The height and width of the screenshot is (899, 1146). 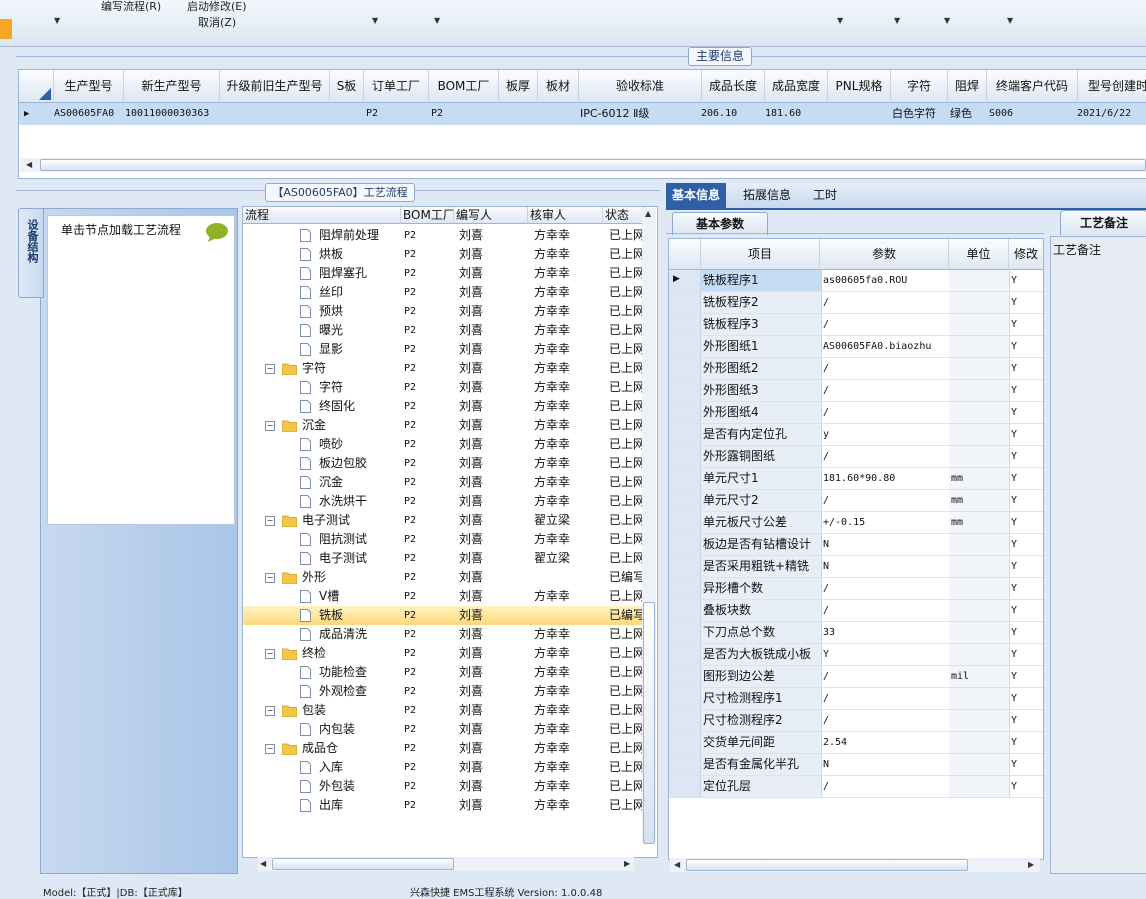 What do you see at coordinates (796, 86) in the screenshot?
I see `col-header: 成品宽度` at bounding box center [796, 86].